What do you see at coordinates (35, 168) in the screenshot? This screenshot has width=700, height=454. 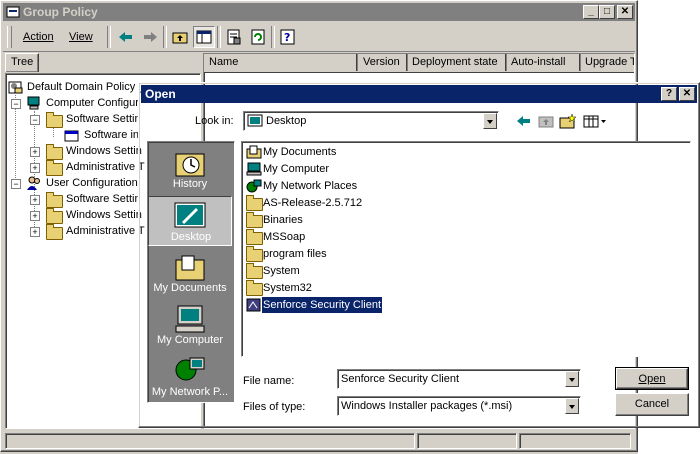 I see `expand-admin-templates-toggle: +` at bounding box center [35, 168].